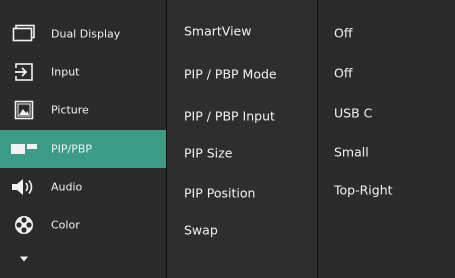 The height and width of the screenshot is (278, 455). Describe the element at coordinates (65, 72) in the screenshot. I see `menu-label-input: Input` at that location.